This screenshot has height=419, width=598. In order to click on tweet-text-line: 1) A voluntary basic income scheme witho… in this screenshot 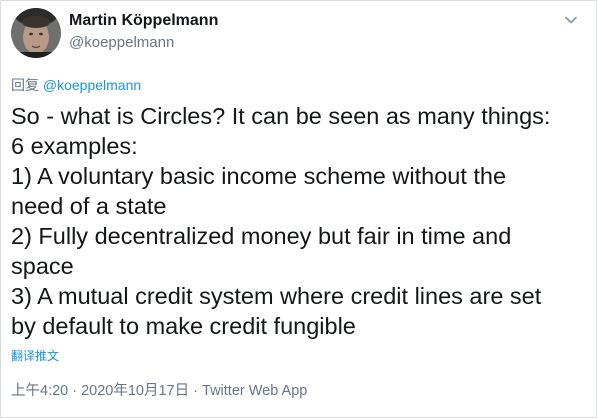, I will do `click(259, 176)`.